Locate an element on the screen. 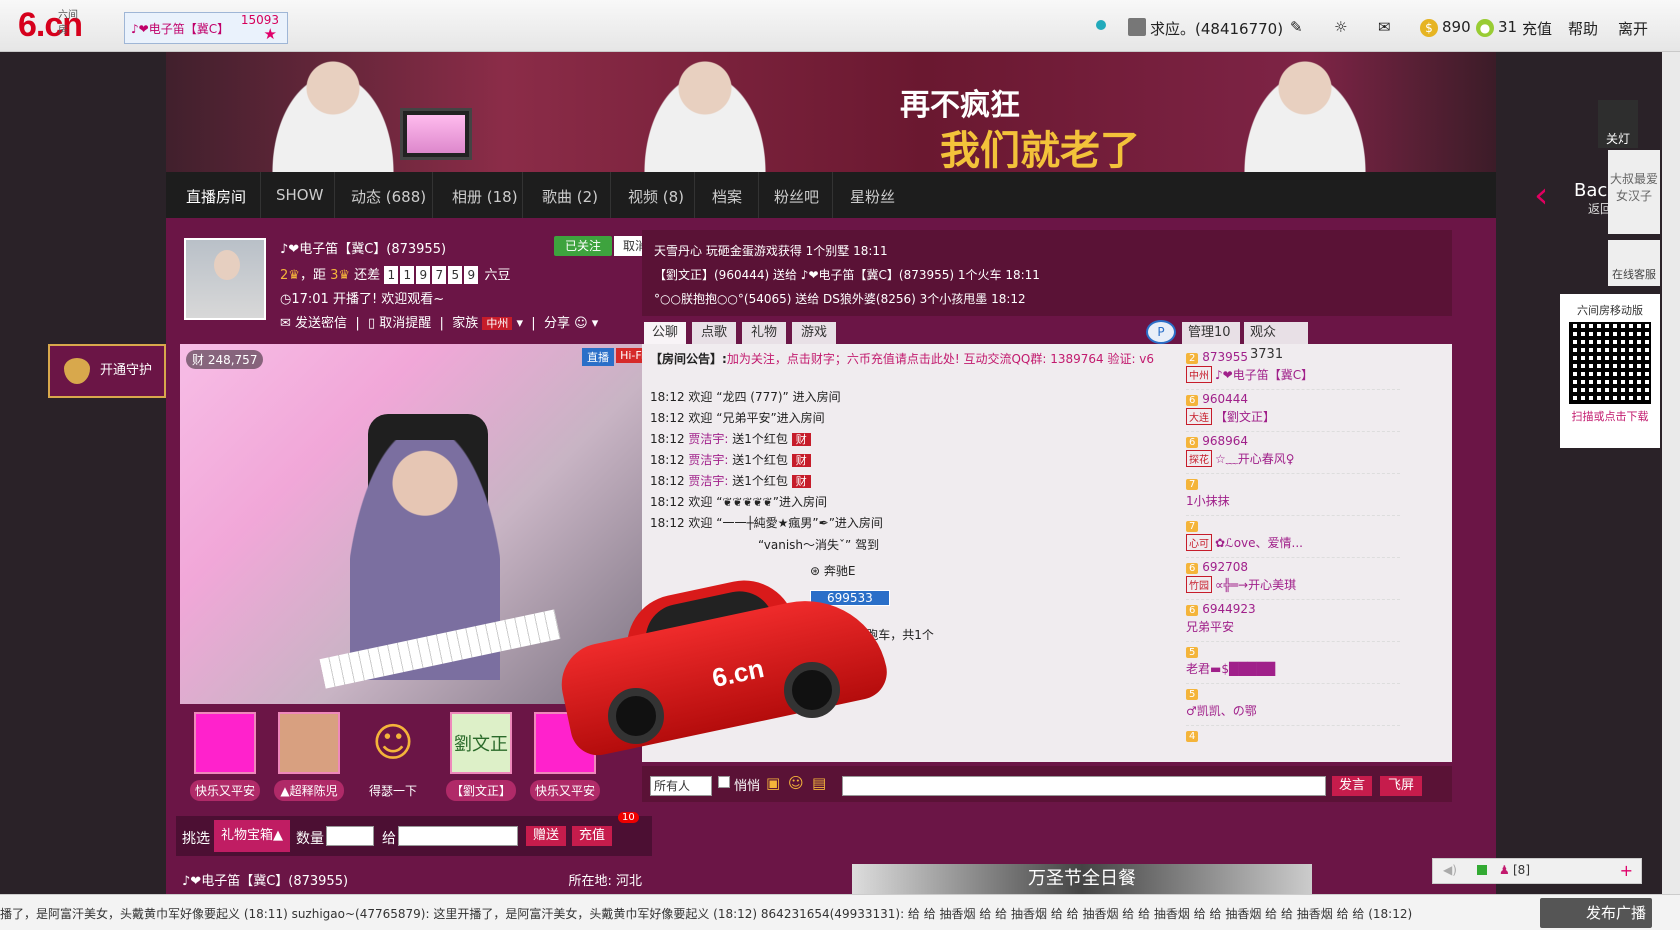  whisper-checkbox is located at coordinates (724, 782).